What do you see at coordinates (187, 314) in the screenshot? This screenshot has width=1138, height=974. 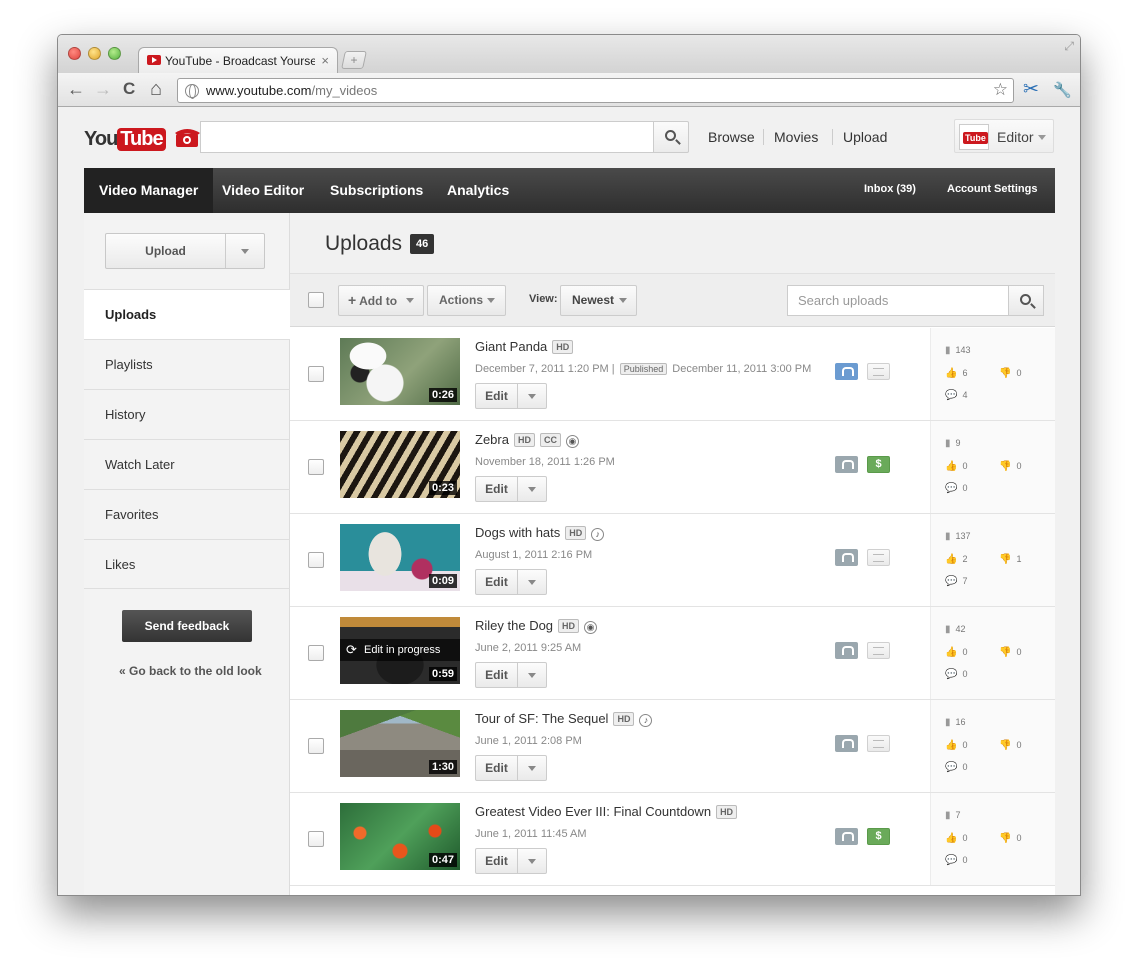 I see `sidebar-item-uploads: Uploads` at bounding box center [187, 314].